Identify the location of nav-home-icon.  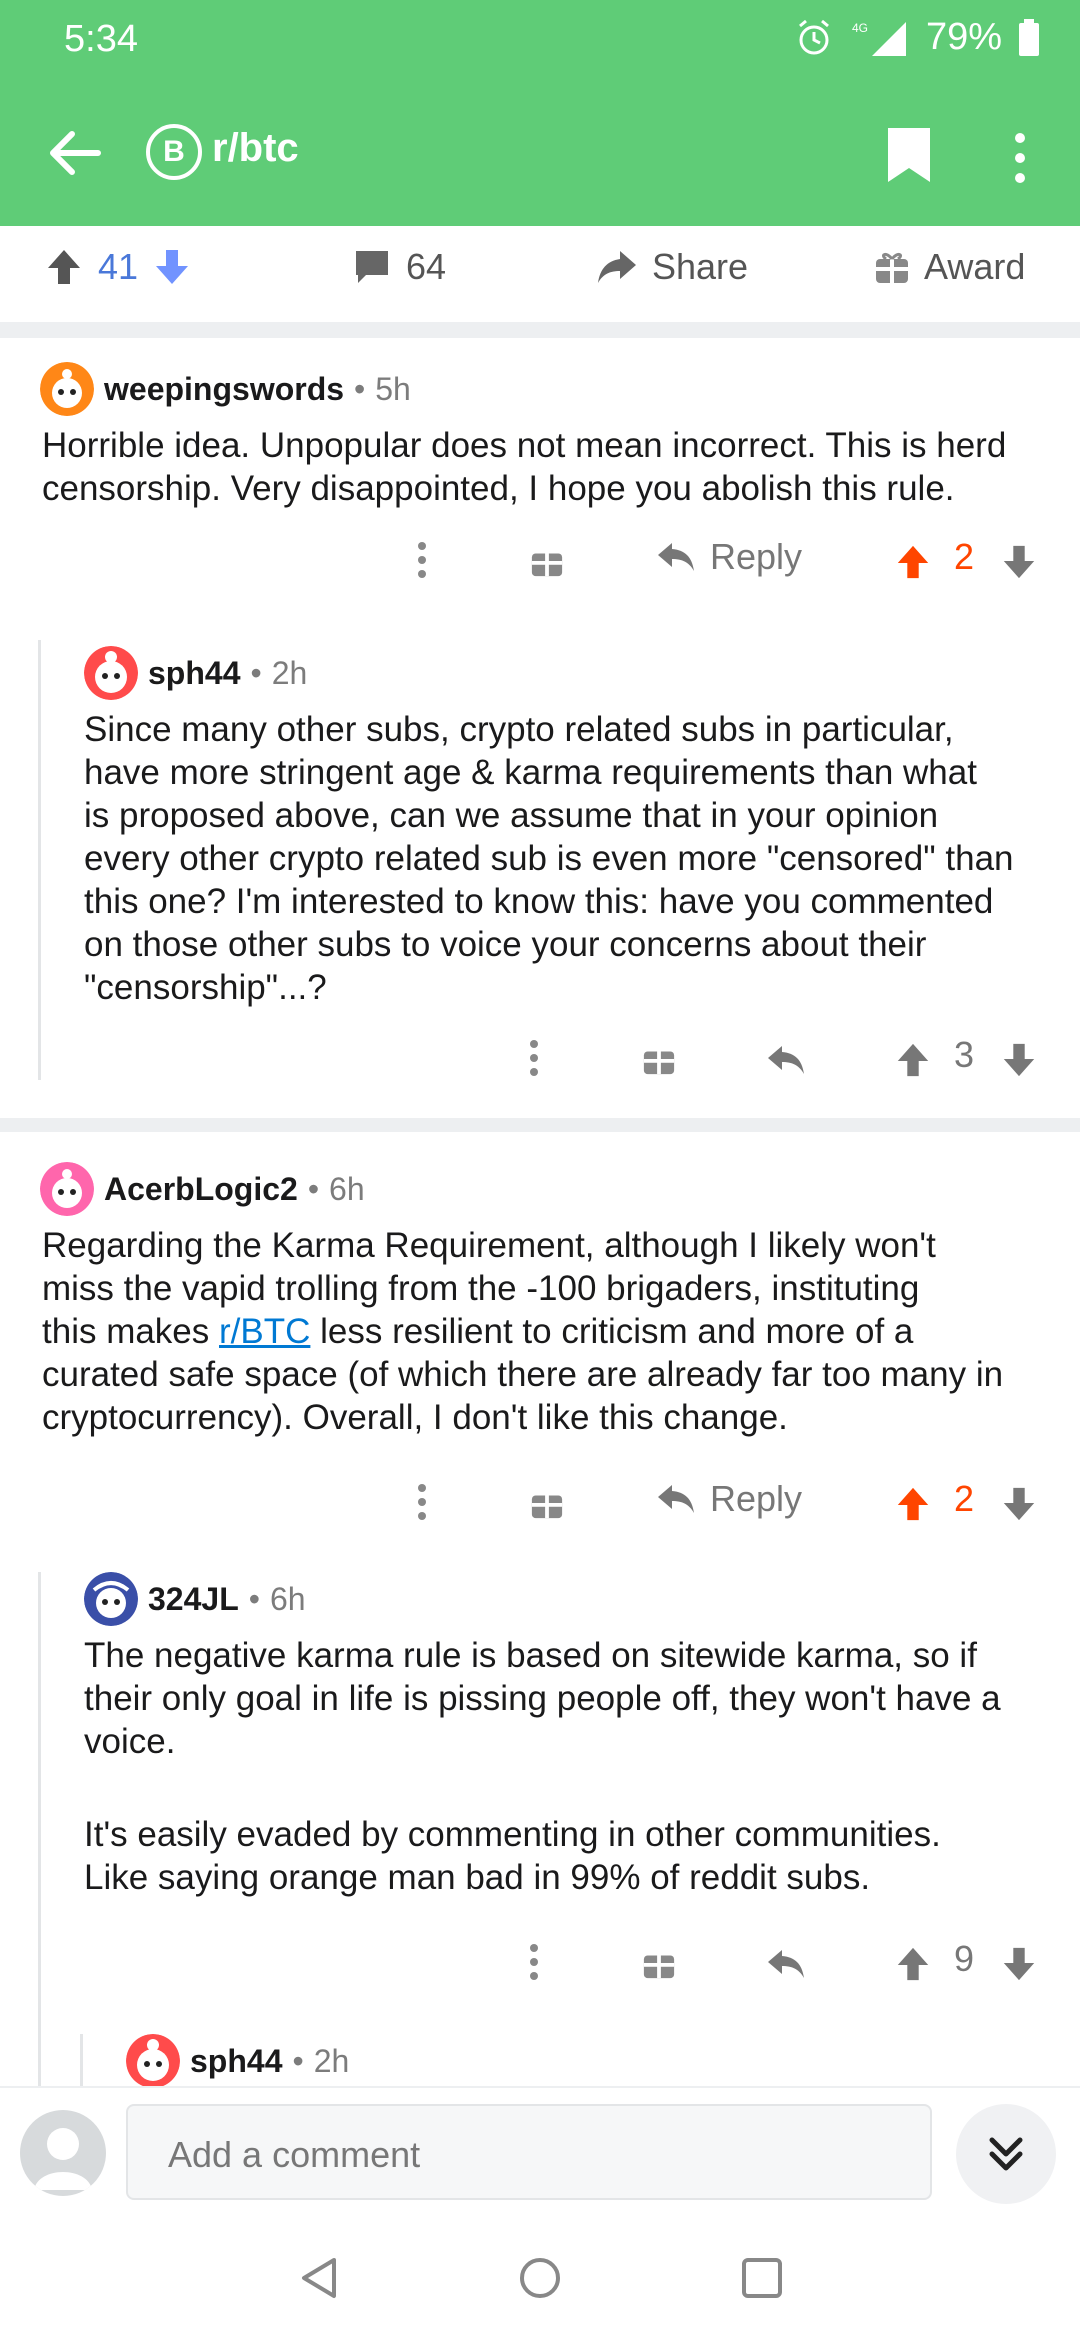
(540, 2278).